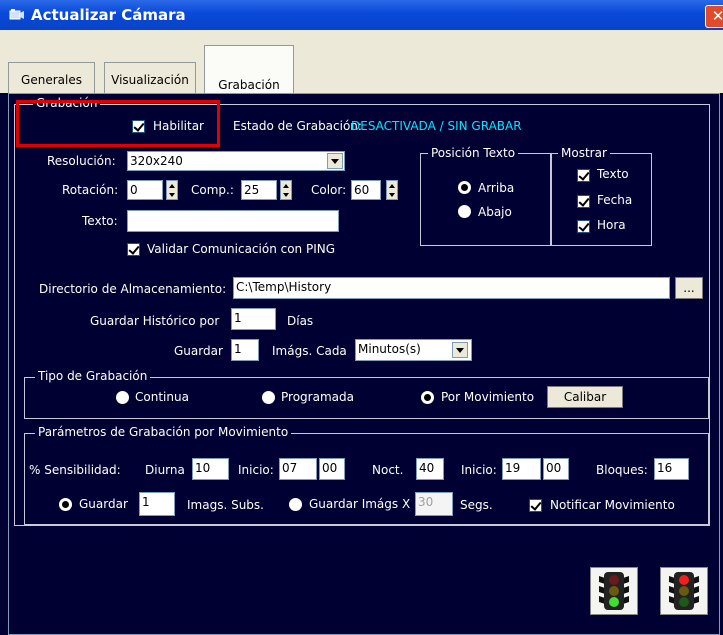  What do you see at coordinates (684, 591) in the screenshot?
I see `stop-recording-button` at bounding box center [684, 591].